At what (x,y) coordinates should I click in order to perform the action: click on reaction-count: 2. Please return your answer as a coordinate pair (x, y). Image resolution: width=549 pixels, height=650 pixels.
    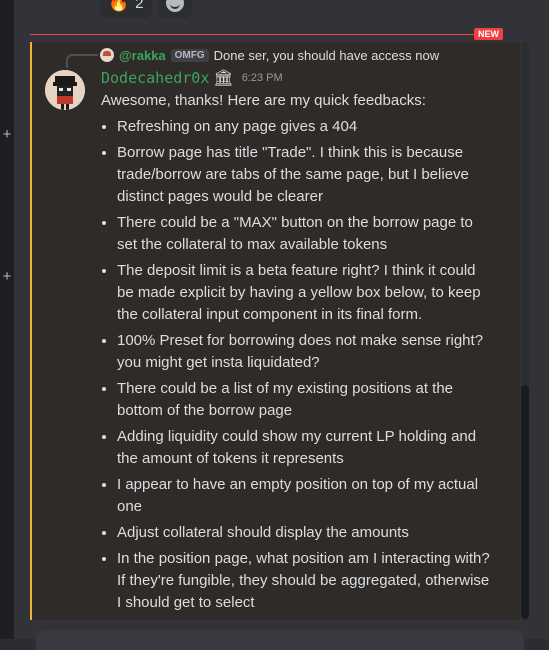
    Looking at the image, I should click on (139, 6).